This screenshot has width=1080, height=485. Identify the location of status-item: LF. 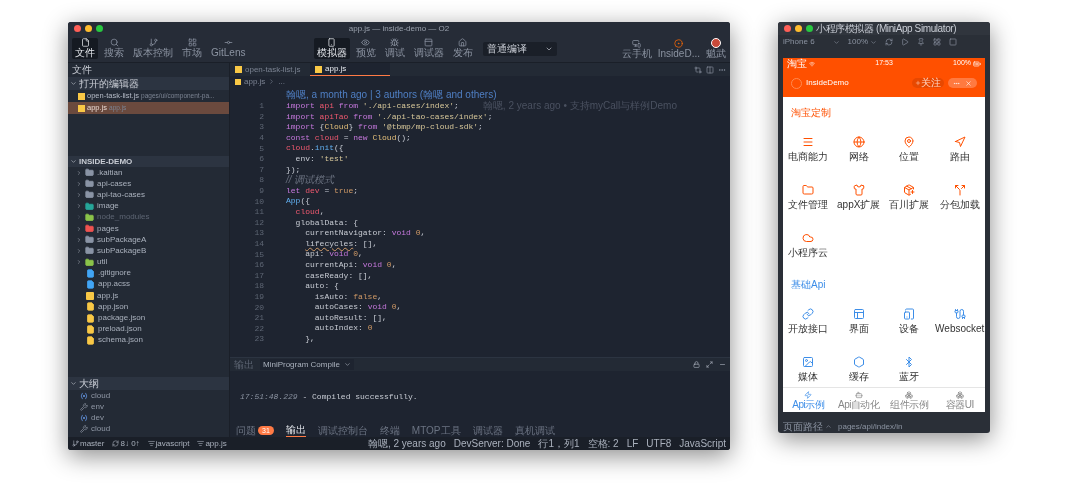
(632, 443).